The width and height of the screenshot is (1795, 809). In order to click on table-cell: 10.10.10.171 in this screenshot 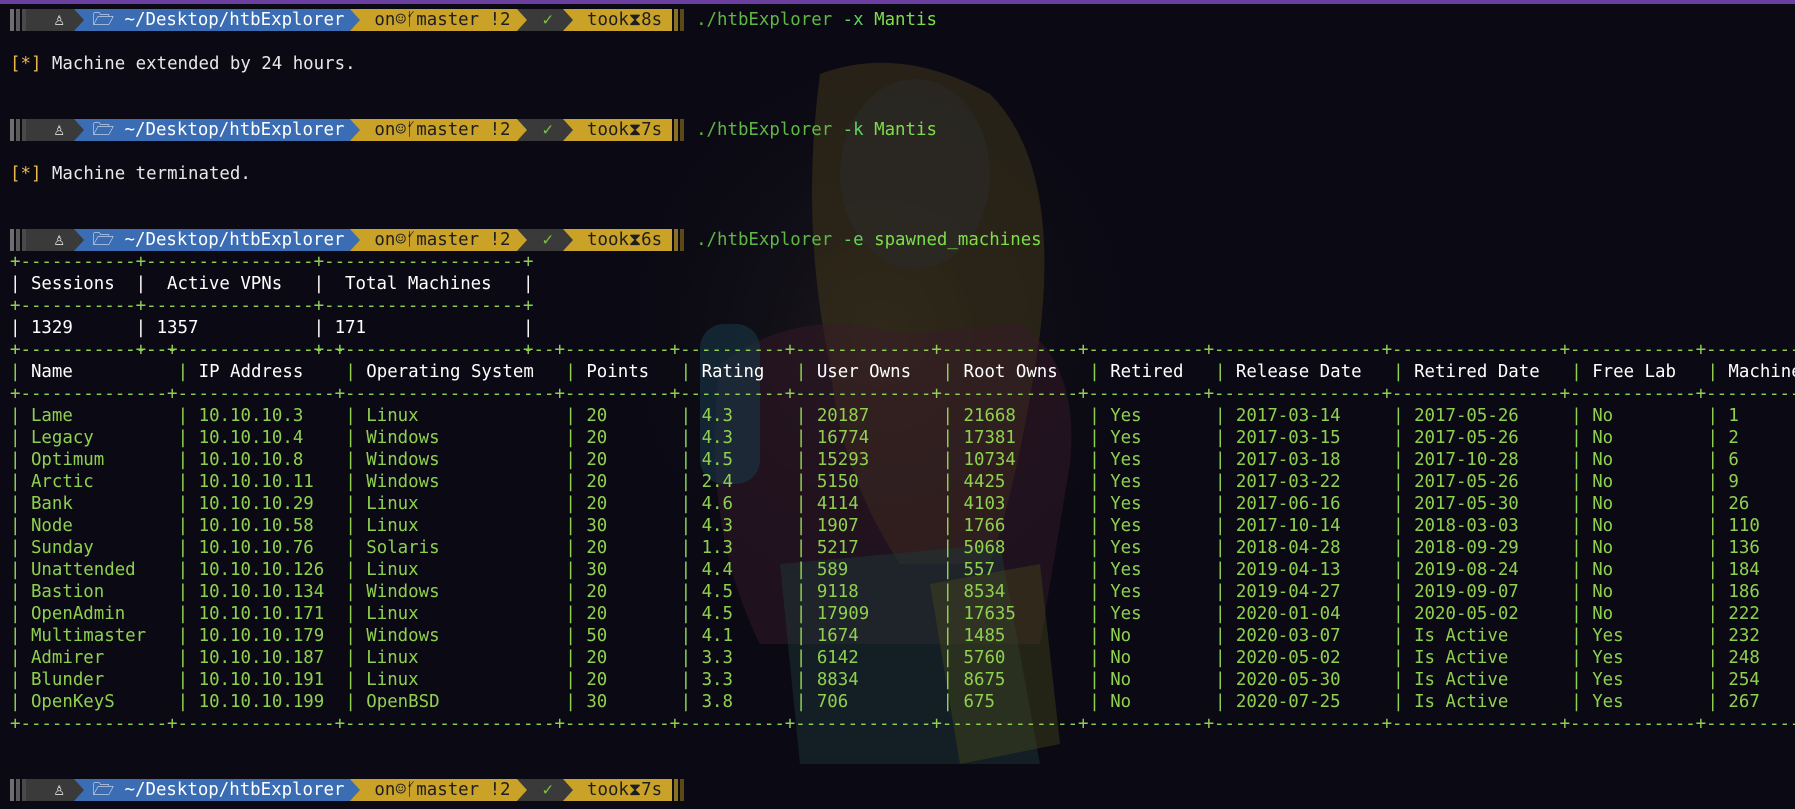, I will do `click(261, 614)`.